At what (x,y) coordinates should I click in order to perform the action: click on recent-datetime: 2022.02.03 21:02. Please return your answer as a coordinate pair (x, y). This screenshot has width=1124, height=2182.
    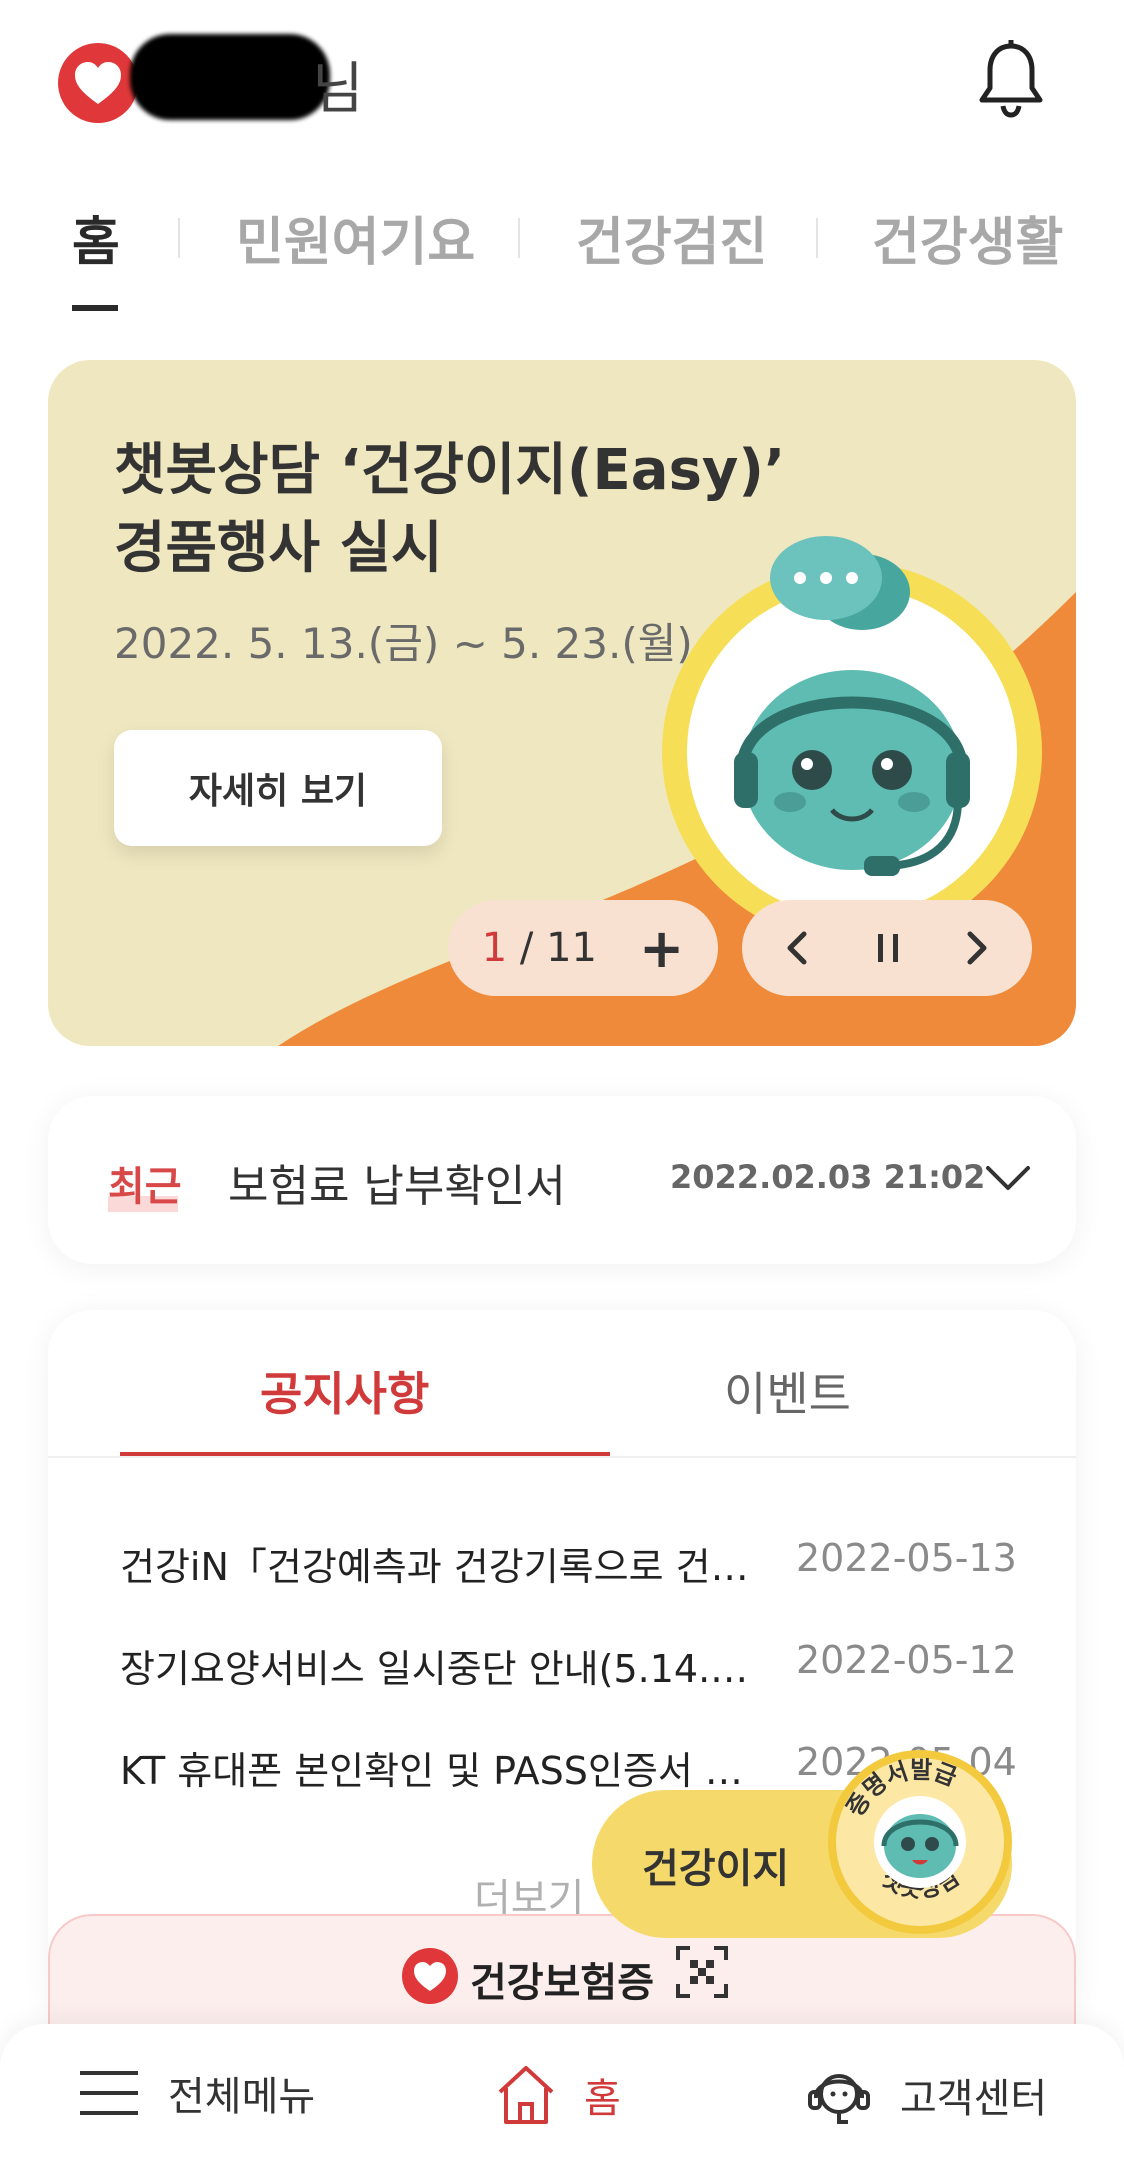
    Looking at the image, I should click on (828, 1177).